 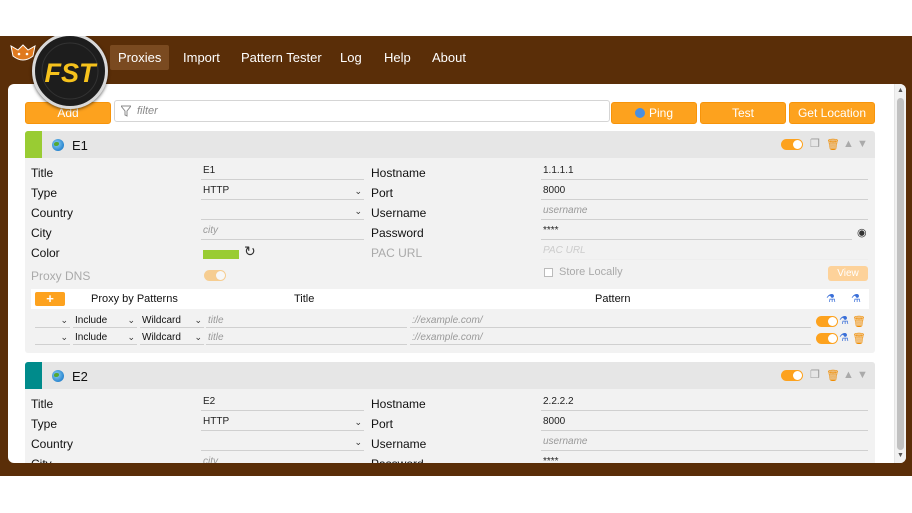 What do you see at coordinates (282, 172) in the screenshot?
I see `title-input: E1` at bounding box center [282, 172].